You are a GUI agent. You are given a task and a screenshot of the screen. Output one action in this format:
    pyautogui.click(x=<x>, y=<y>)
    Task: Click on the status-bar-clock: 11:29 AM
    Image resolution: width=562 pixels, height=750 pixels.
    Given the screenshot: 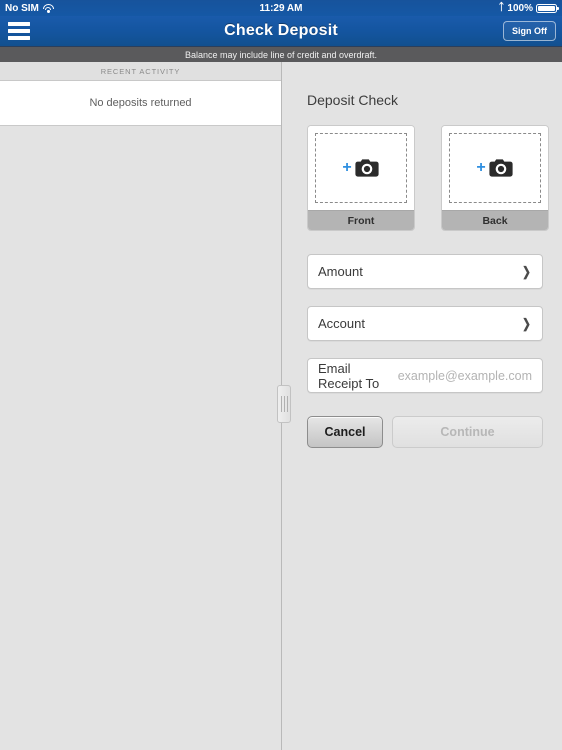 What is the action you would take?
    pyautogui.click(x=281, y=8)
    